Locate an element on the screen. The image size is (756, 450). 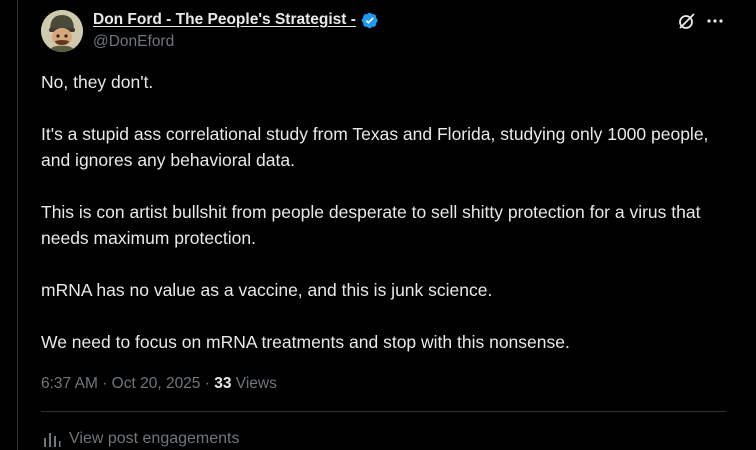
bar-chart-icon is located at coordinates (52, 440).